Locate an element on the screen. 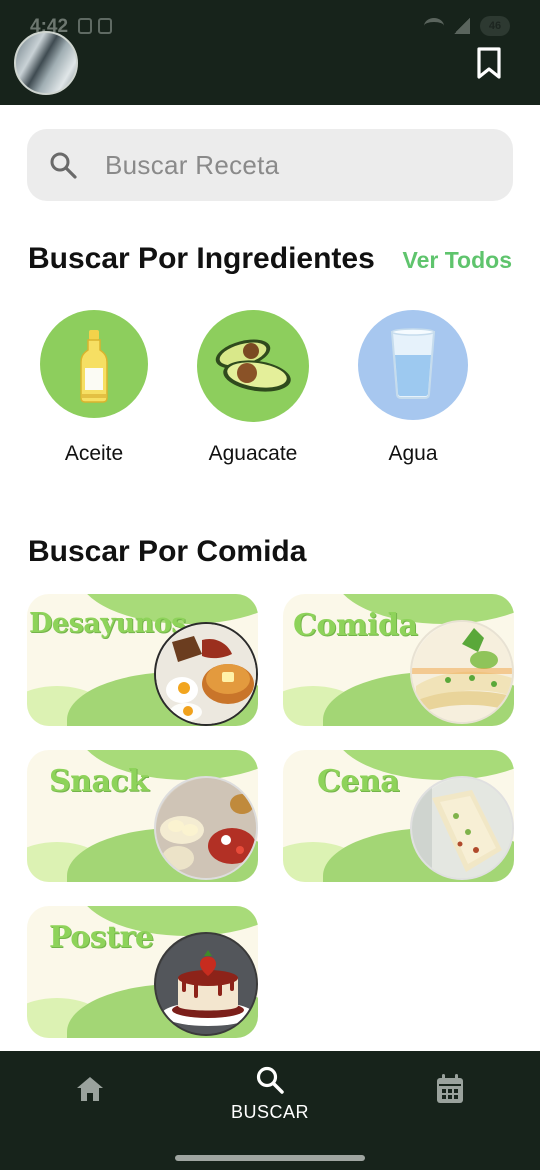 The height and width of the screenshot is (1170, 540). search-bar is located at coordinates (270, 165).